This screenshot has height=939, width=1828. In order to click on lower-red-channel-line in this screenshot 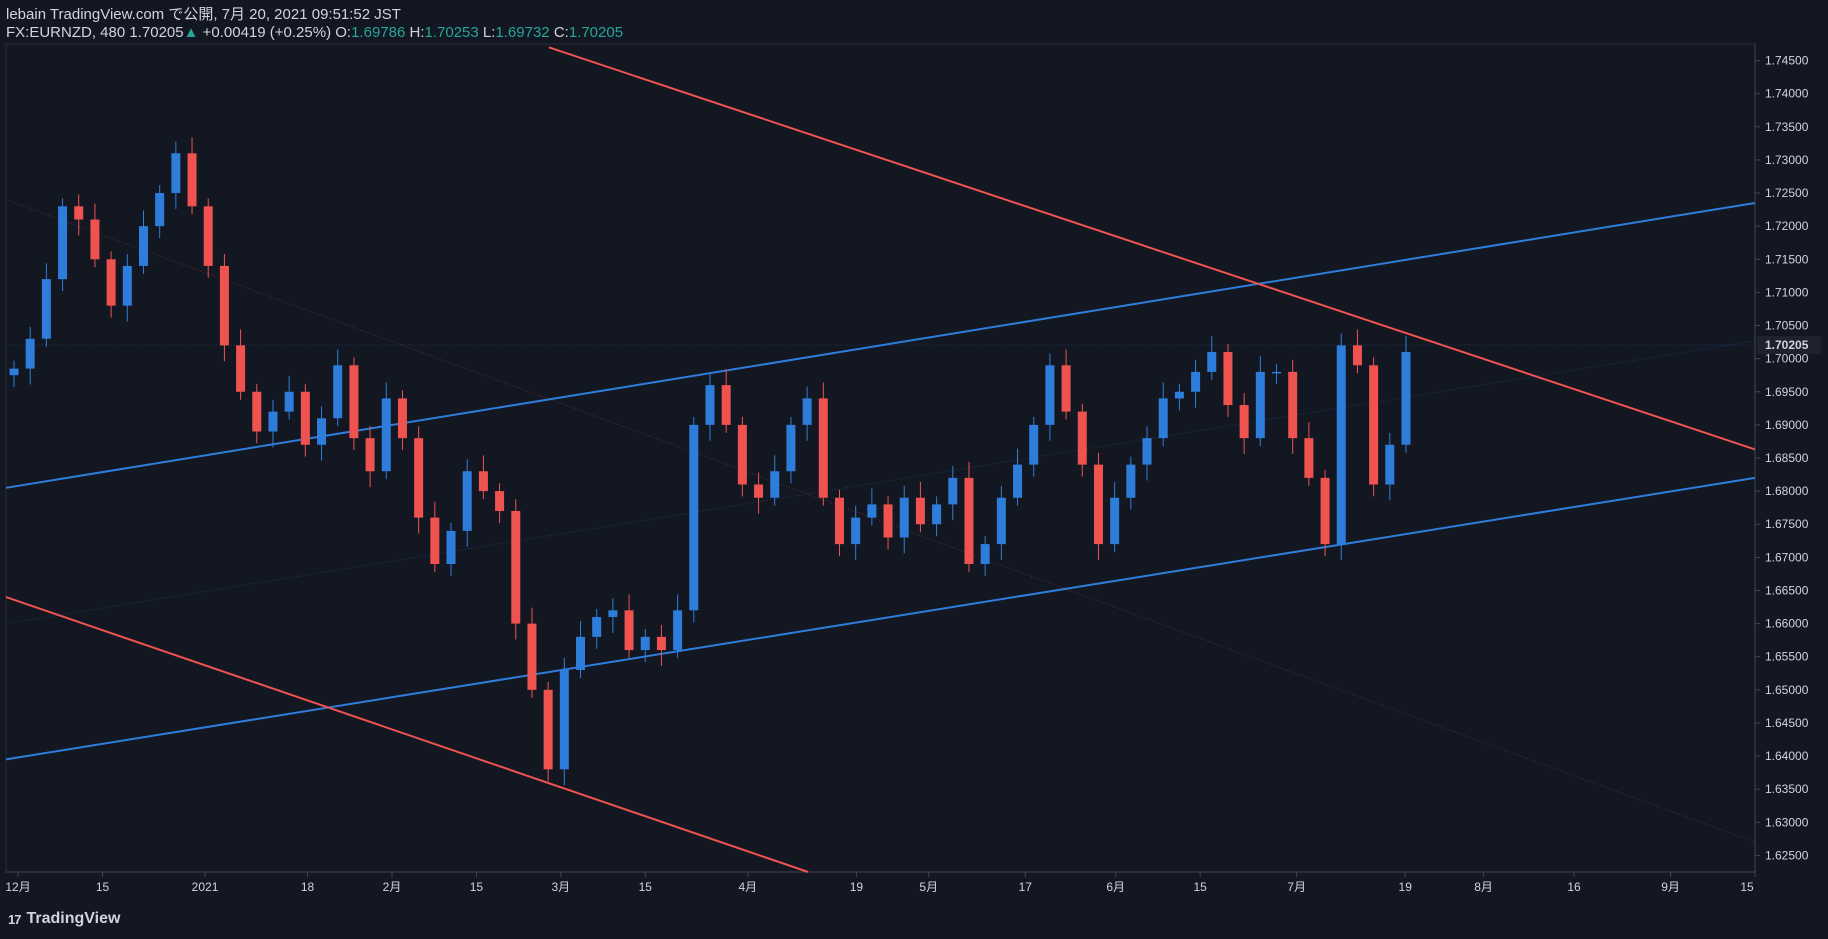, I will do `click(407, 734)`.